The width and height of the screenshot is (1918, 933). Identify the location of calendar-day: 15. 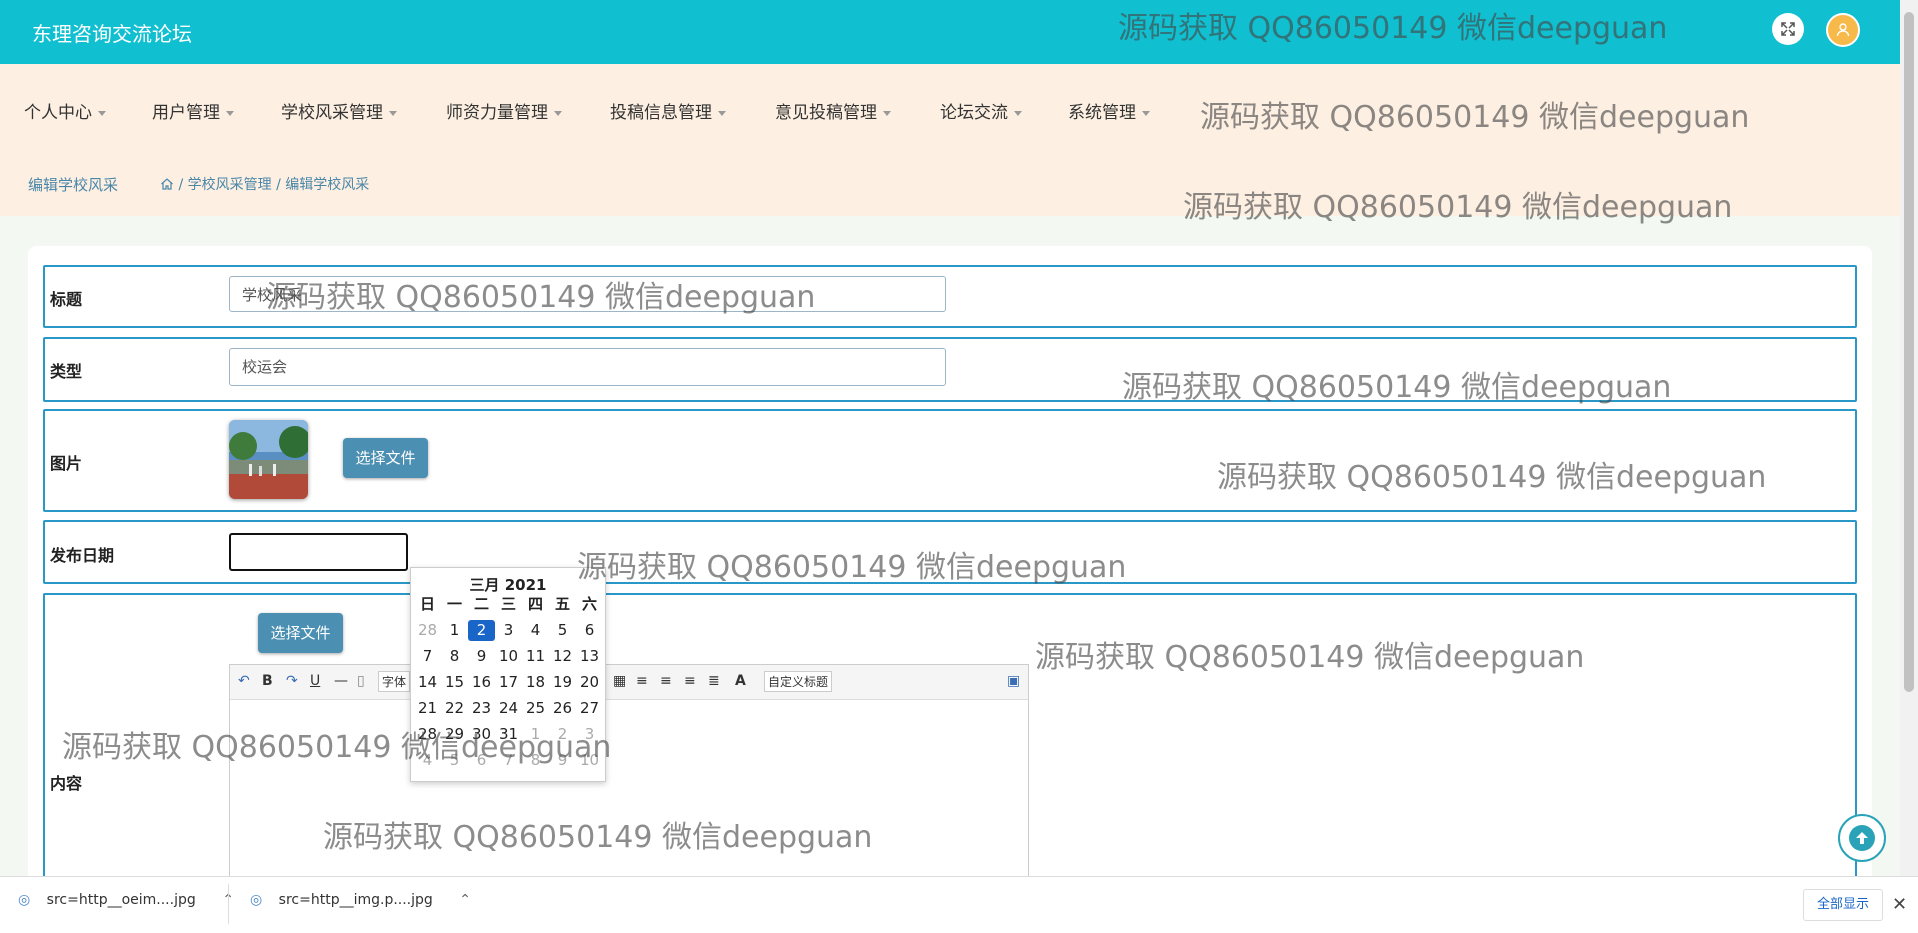
(454, 682).